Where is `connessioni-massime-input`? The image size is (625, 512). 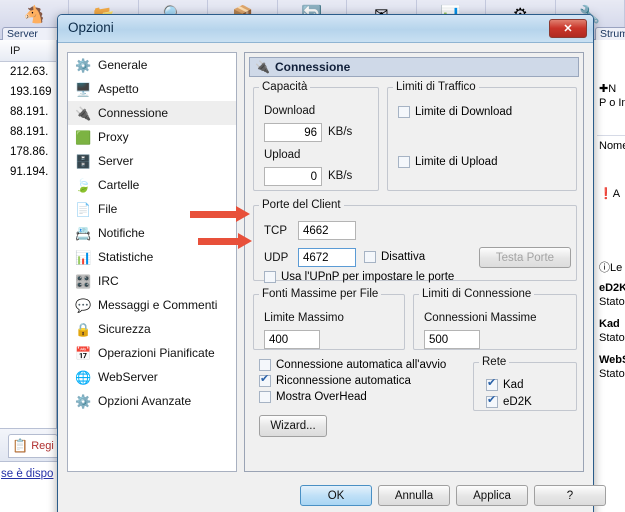 connessioni-massime-input is located at coordinates (452, 339).